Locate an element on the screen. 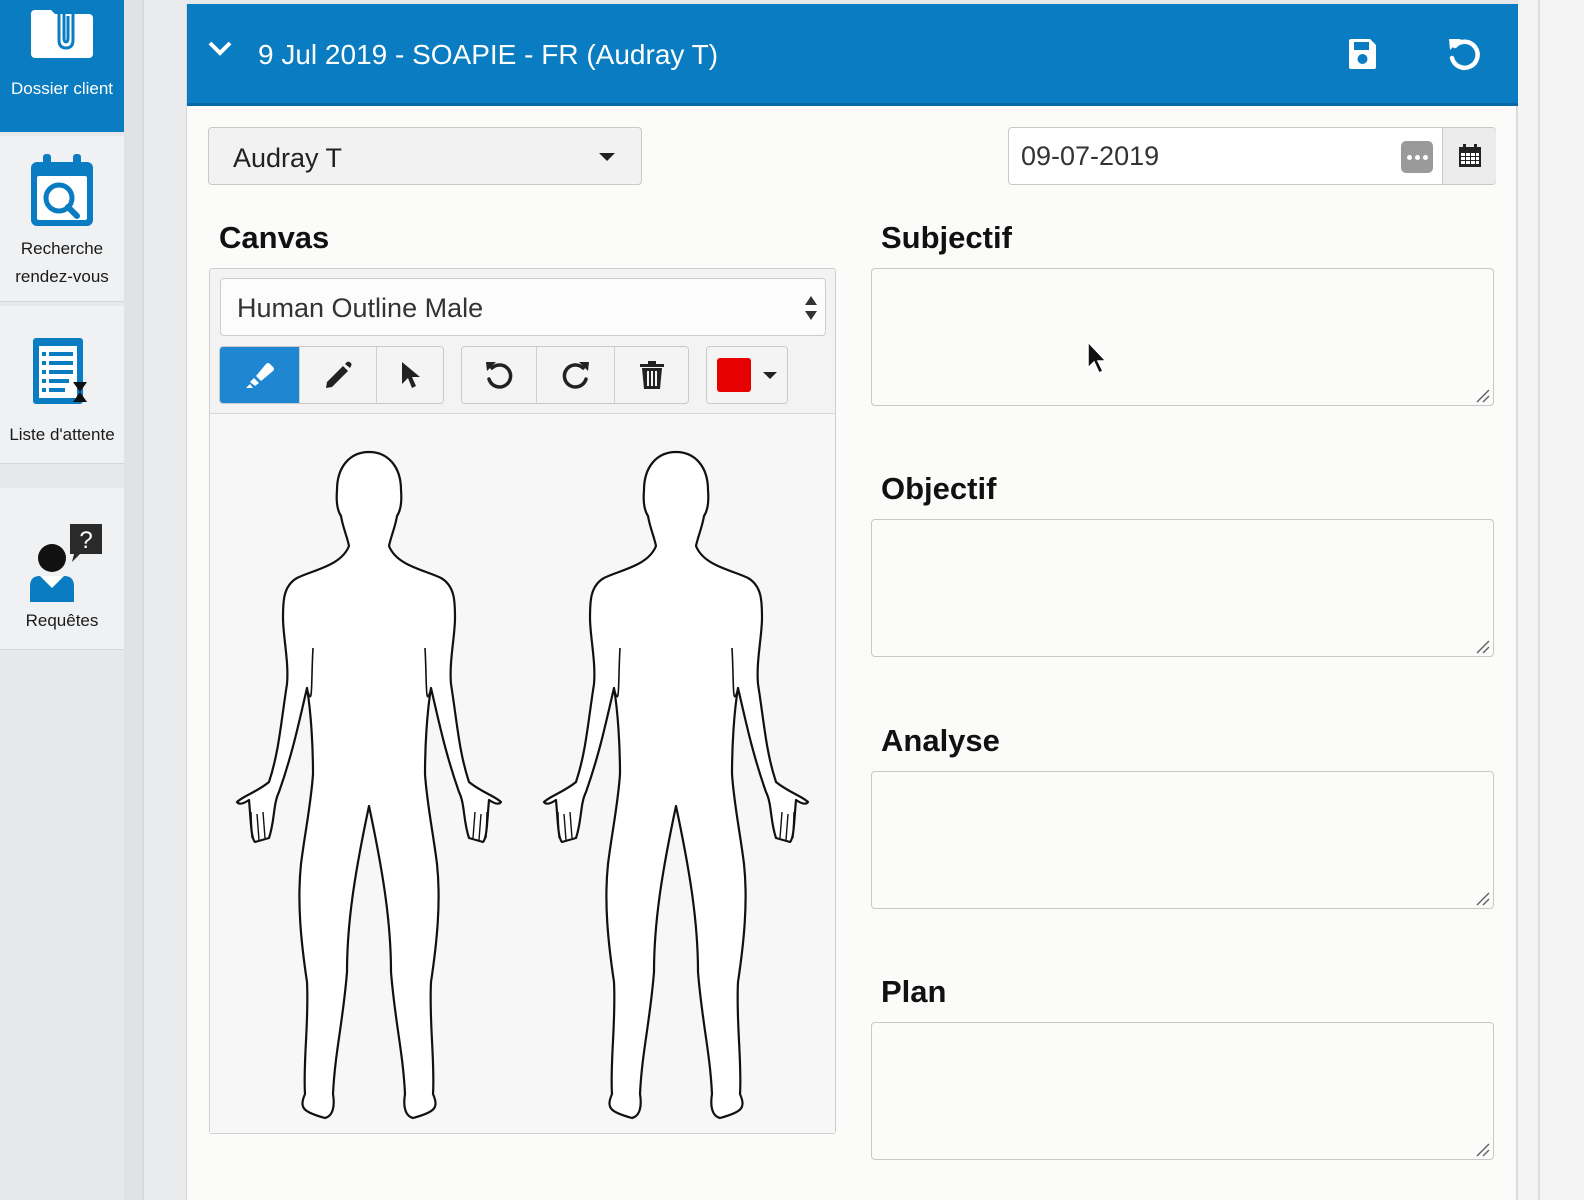 This screenshot has height=1200, width=1584. panel-header: 9 Jul 2019 - SOAPIE - FR (Audray T) is located at coordinates (852, 55).